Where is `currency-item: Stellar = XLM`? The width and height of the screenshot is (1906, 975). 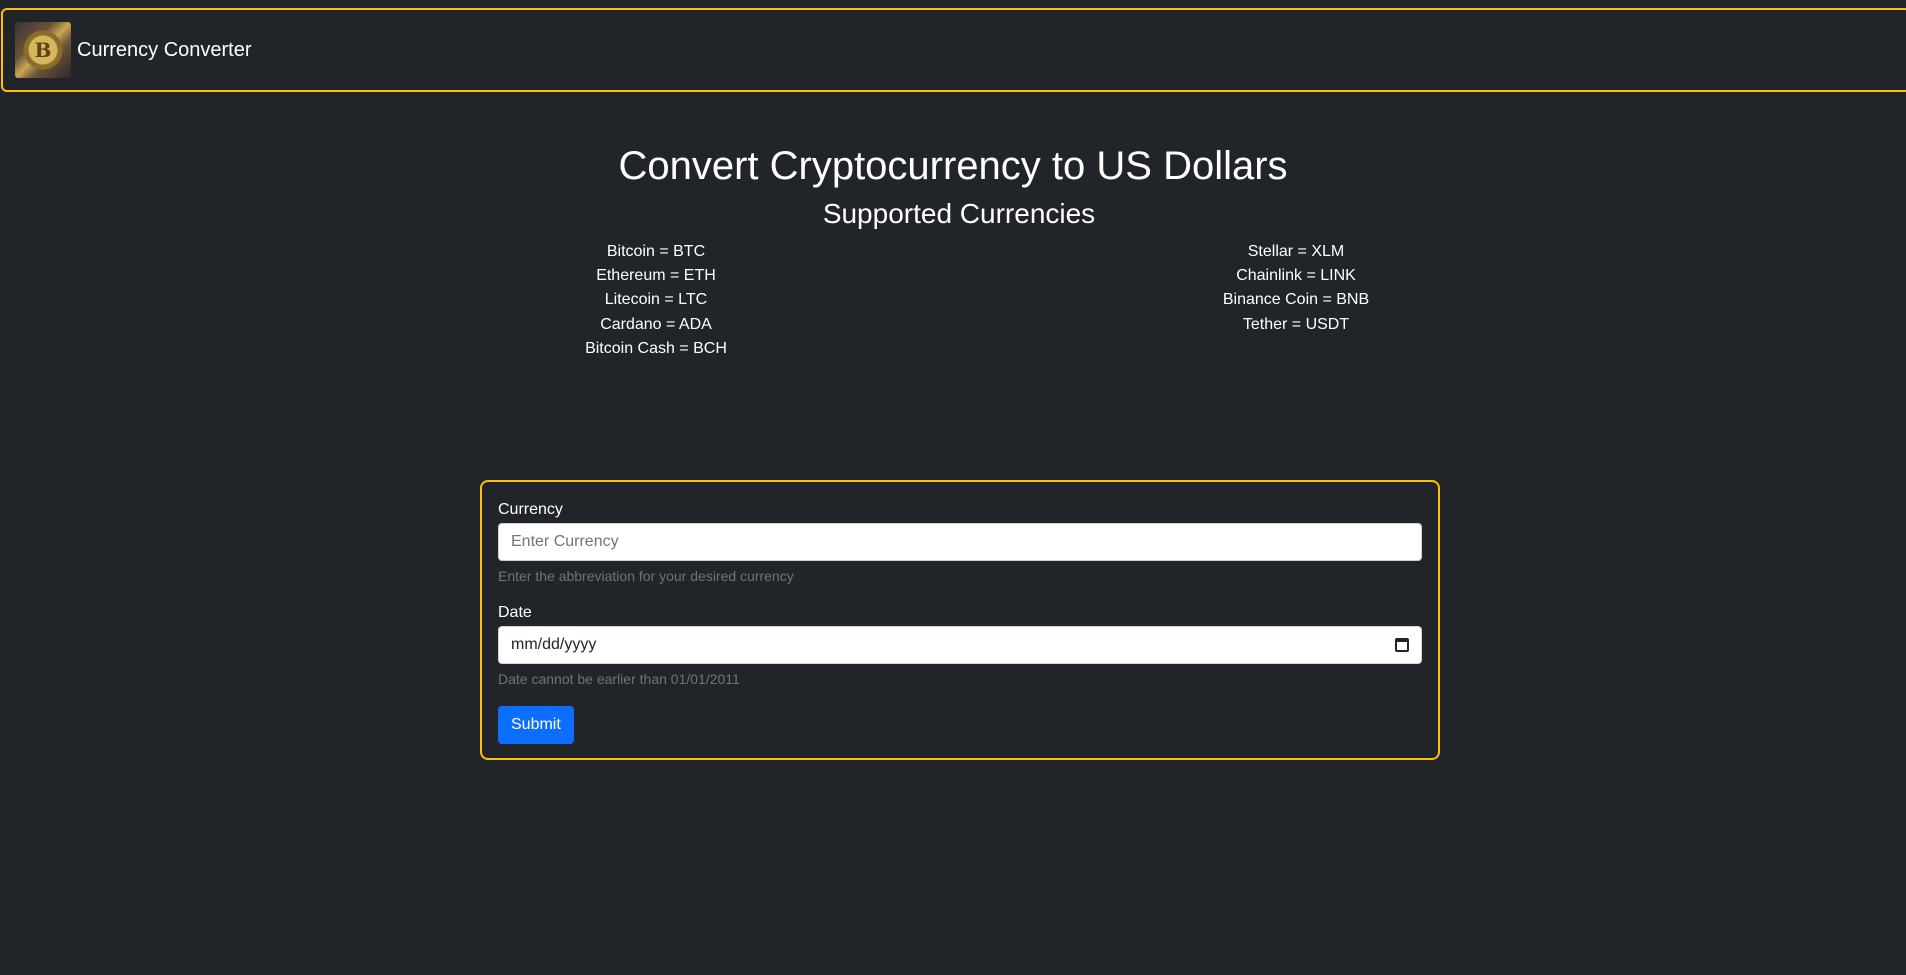 currency-item: Stellar = XLM is located at coordinates (1296, 251).